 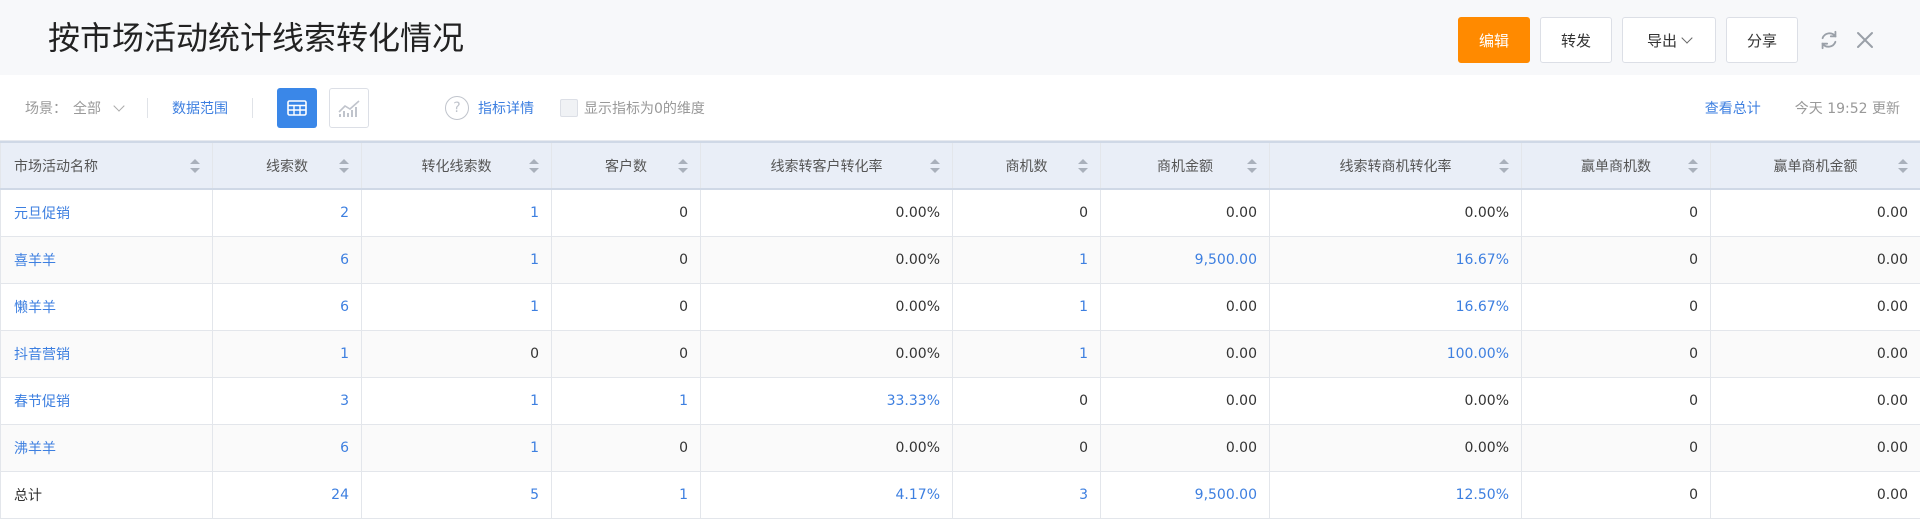 I want to click on forward-button: 转发, so click(x=1576, y=40).